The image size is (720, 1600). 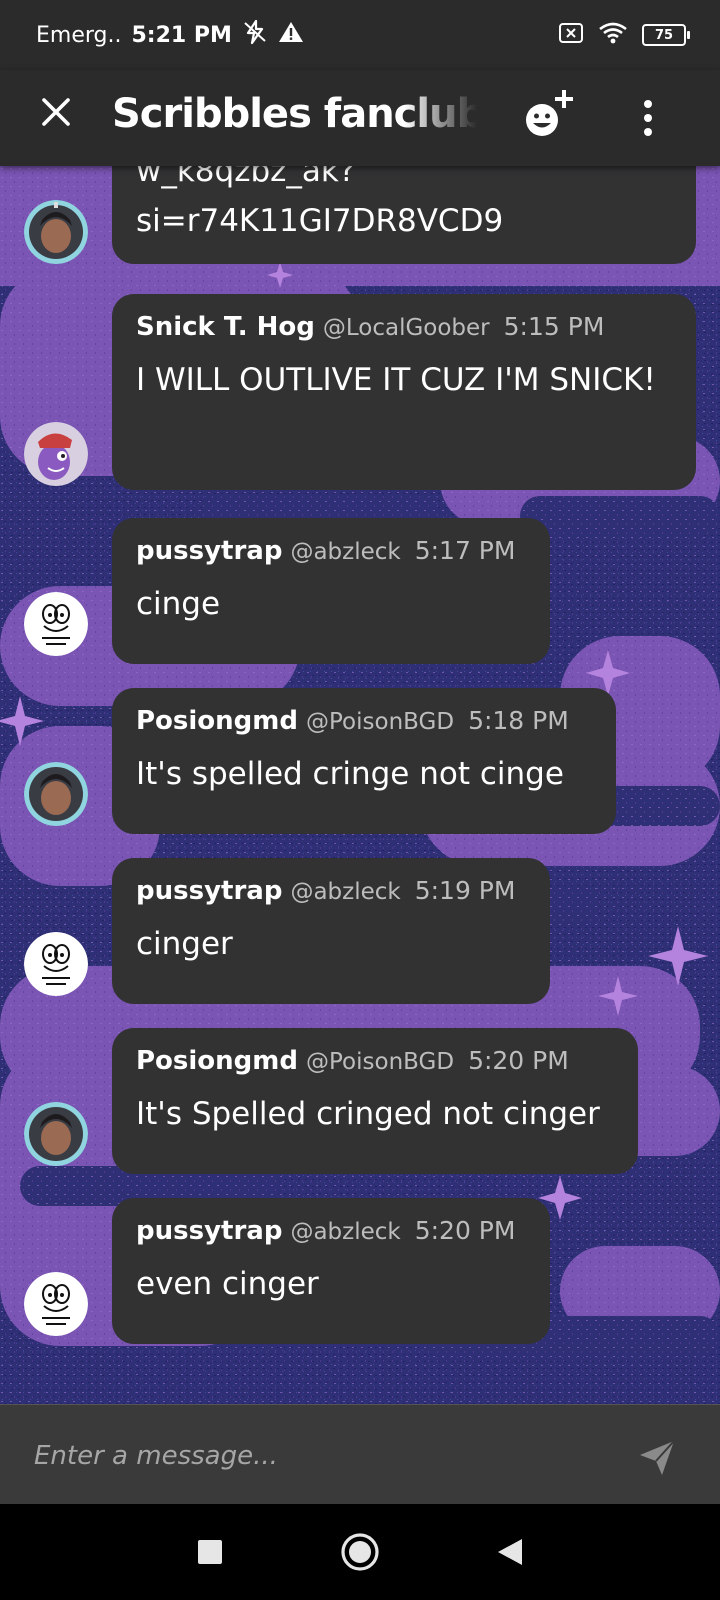 I want to click on message-text: It's spelled cringe not cinge, so click(x=350, y=774).